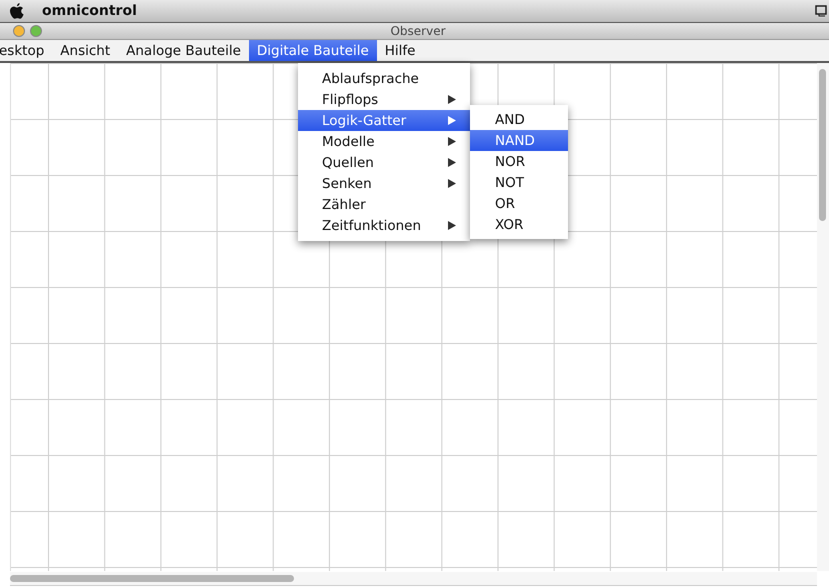  What do you see at coordinates (384, 183) in the screenshot?
I see `dropdown-item: Senken` at bounding box center [384, 183].